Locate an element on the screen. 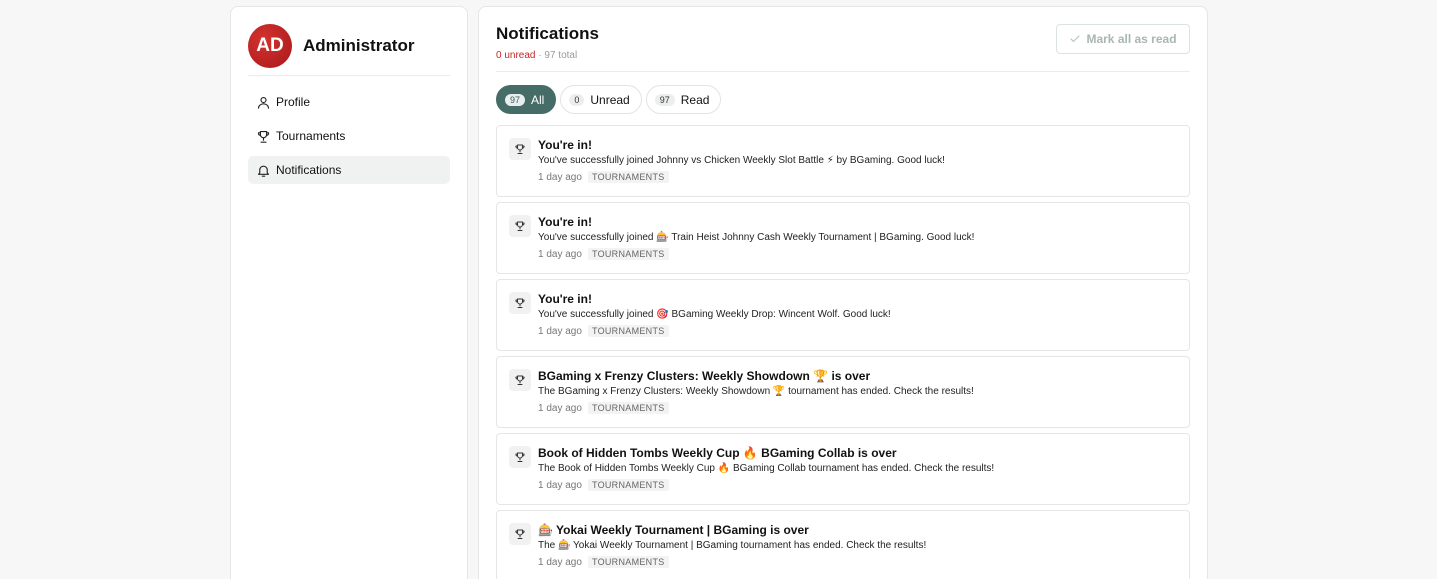 The image size is (1437, 579). header-divider is located at coordinates (843, 71).